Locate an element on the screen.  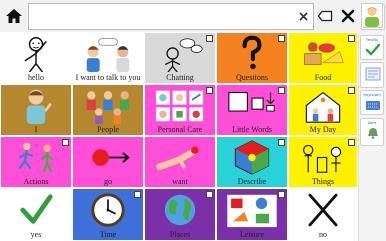
cell-things: Things is located at coordinates (323, 162).